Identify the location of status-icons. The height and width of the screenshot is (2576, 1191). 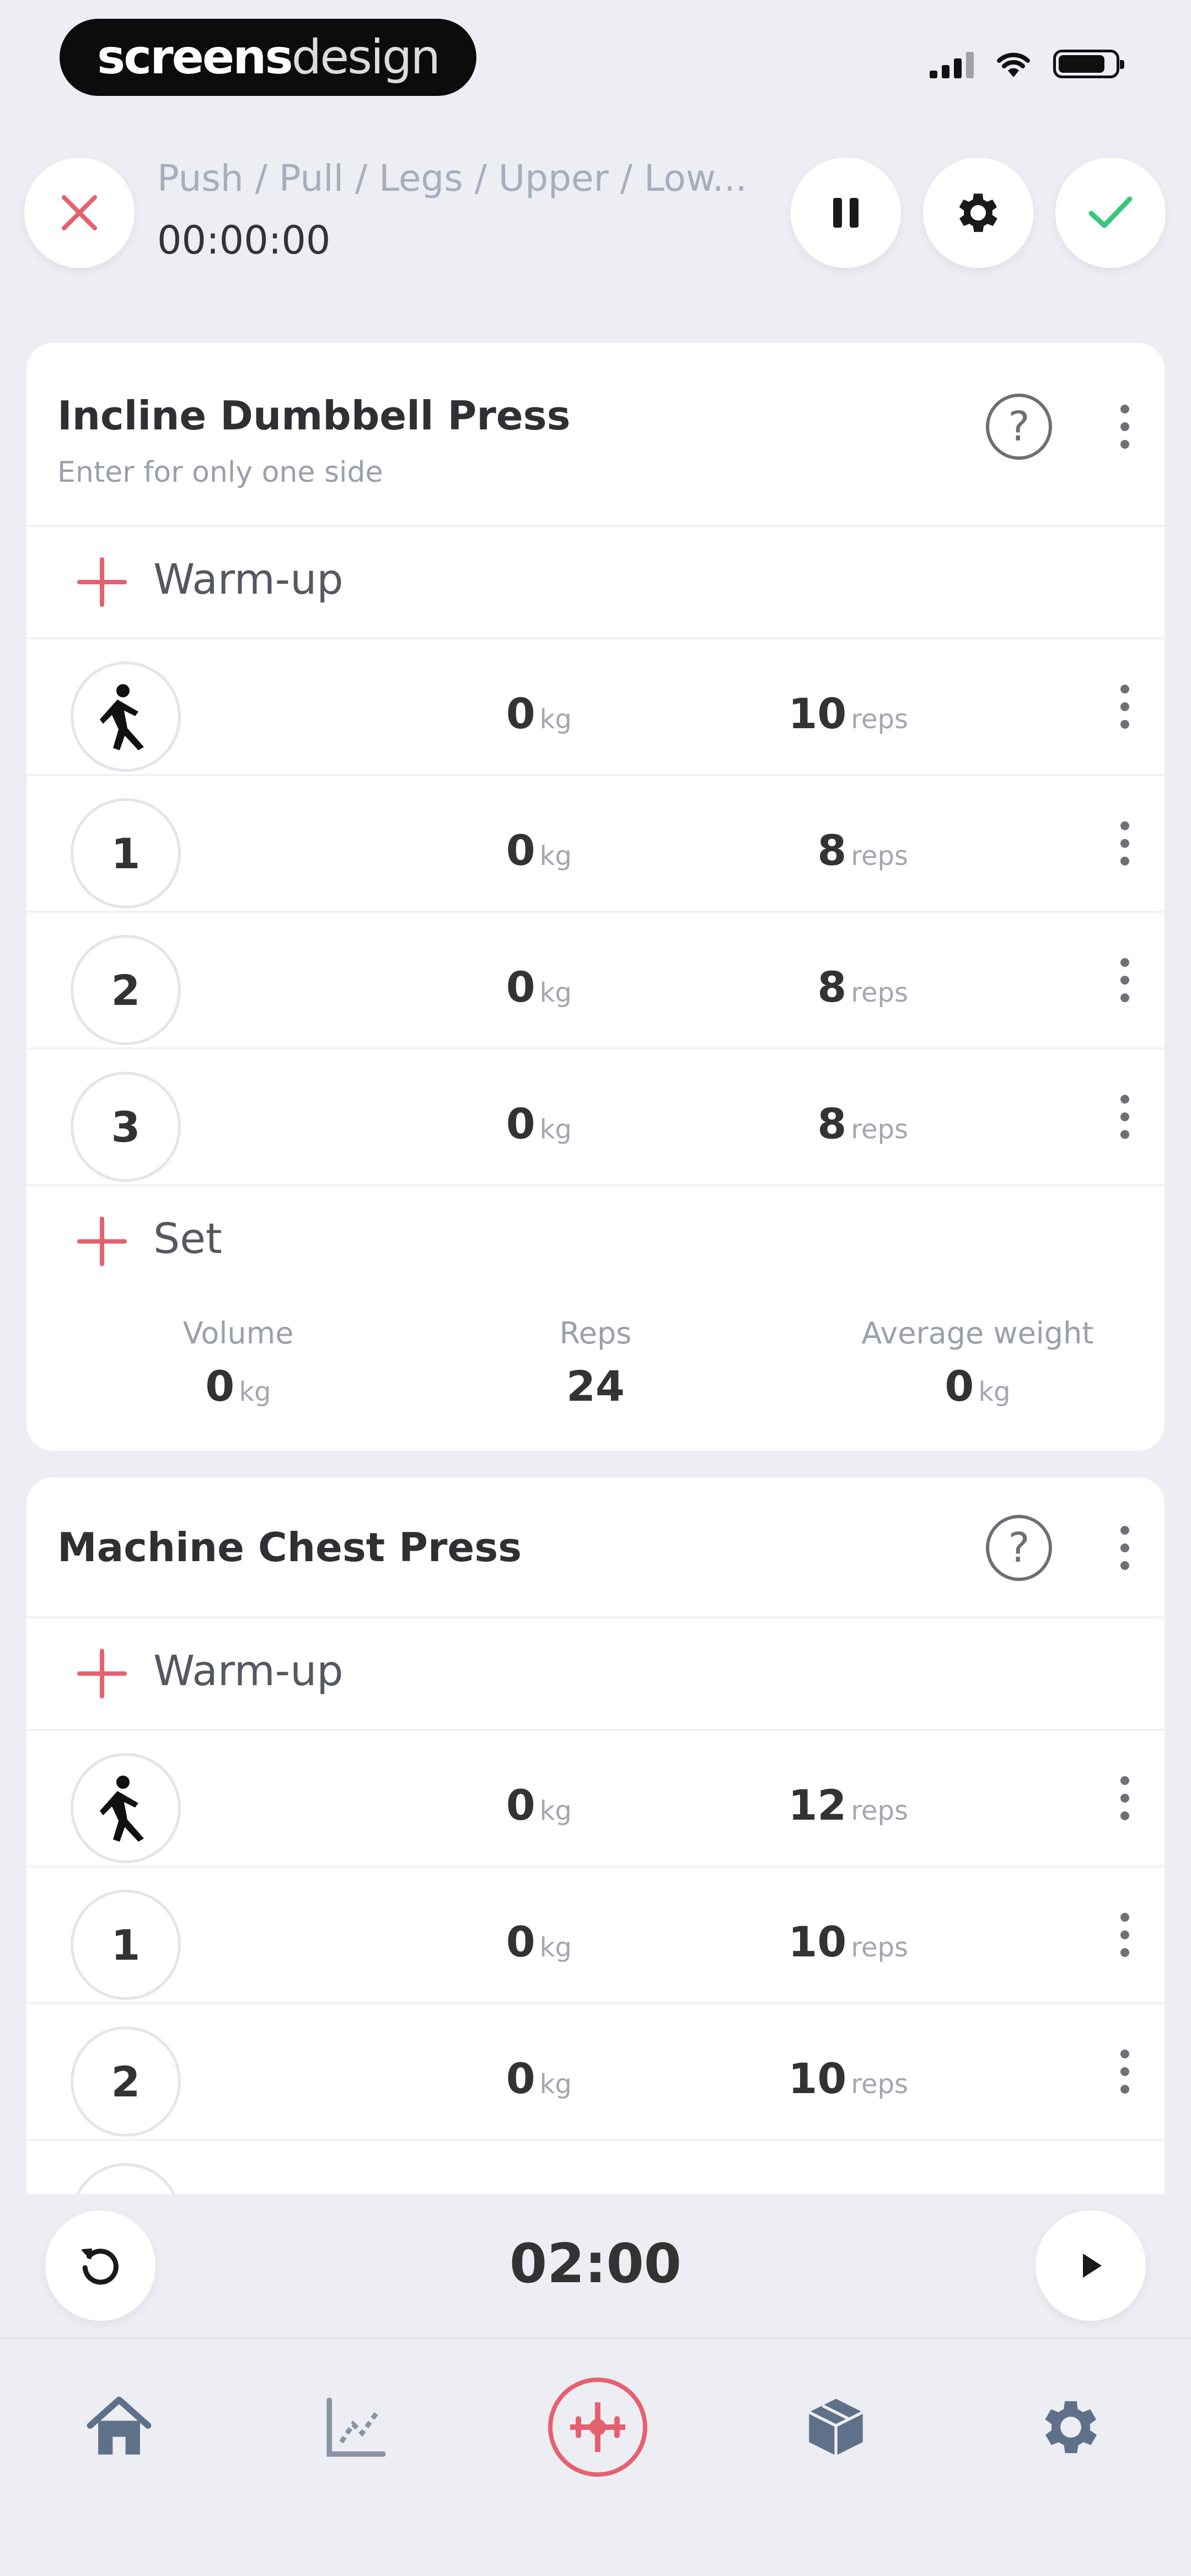
(1027, 64).